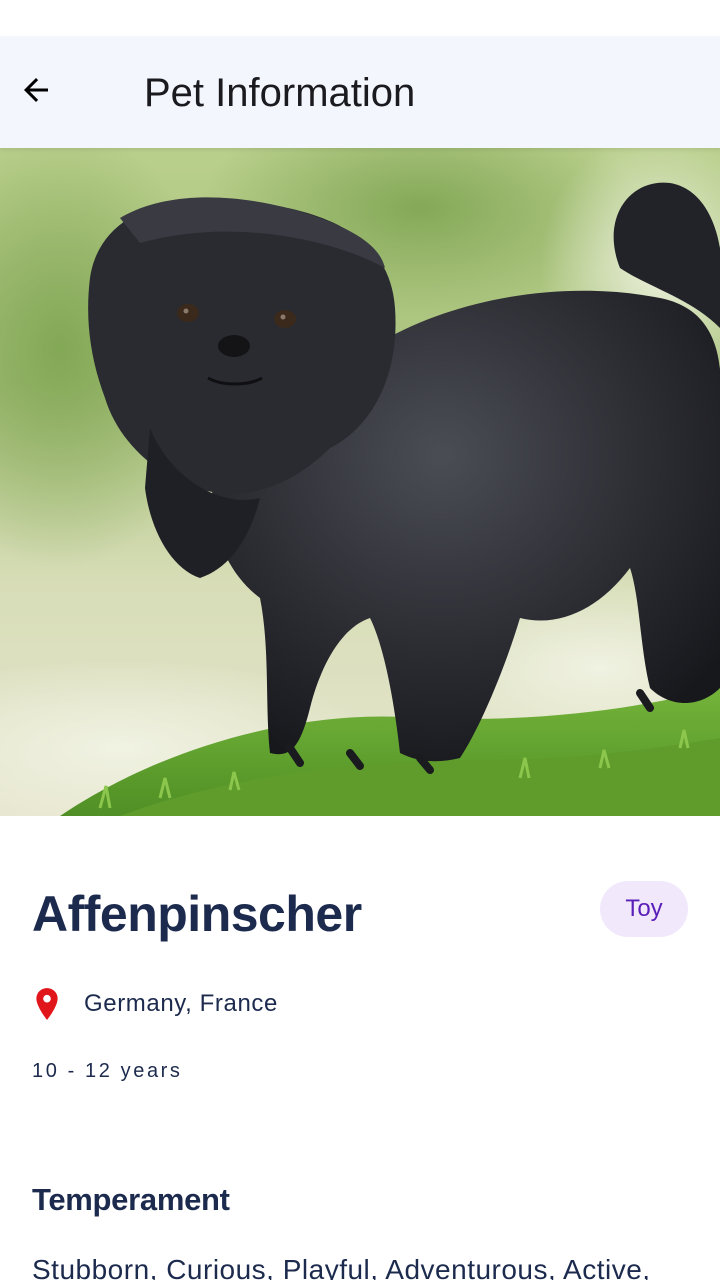 The height and width of the screenshot is (1280, 720). I want to click on breed-name: Affenpinscher, so click(197, 914).